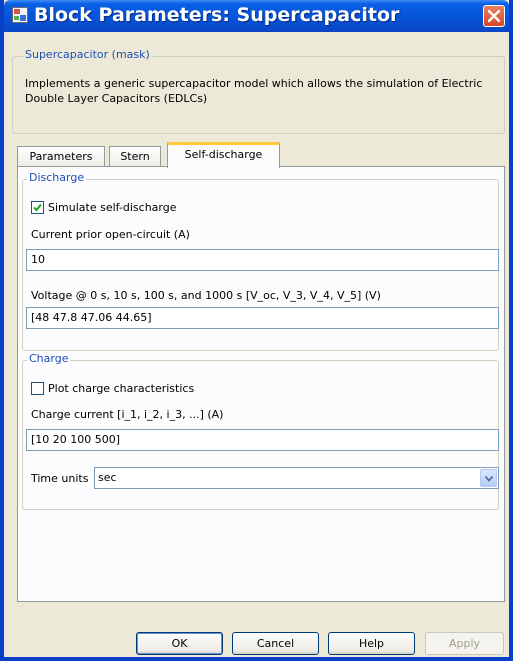 This screenshot has height=661, width=513. I want to click on simulink-block-icon, so click(20, 15).